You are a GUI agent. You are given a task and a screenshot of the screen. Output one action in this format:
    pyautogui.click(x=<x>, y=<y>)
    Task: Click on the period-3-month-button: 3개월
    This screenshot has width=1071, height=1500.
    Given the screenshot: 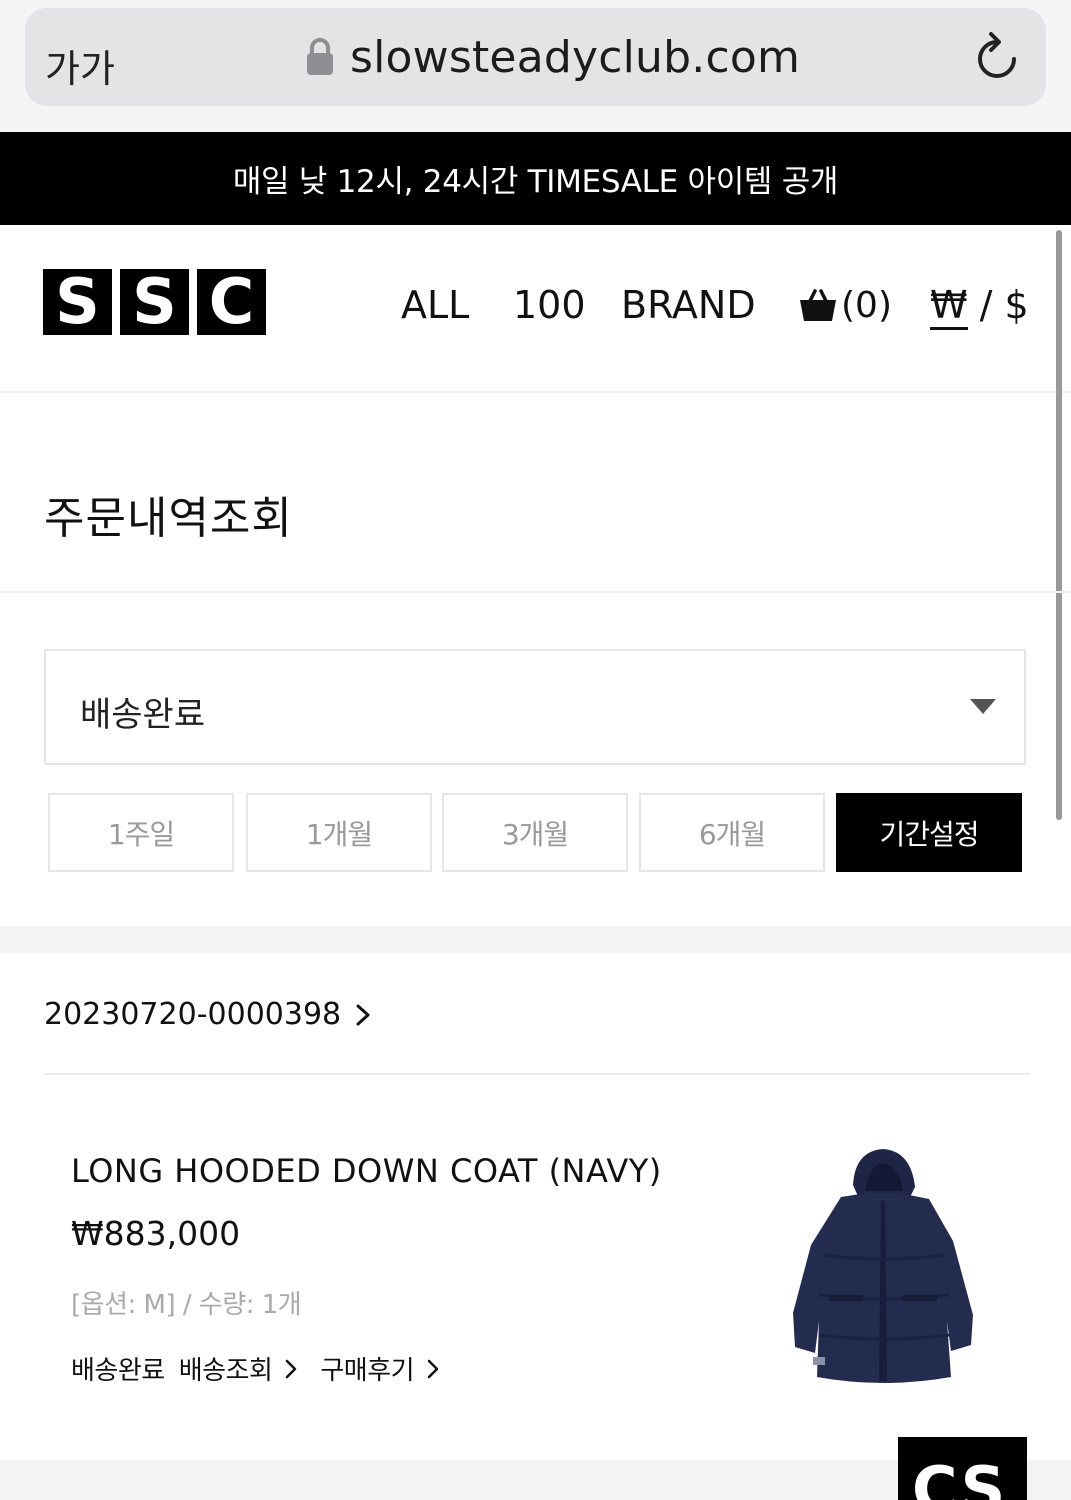 What is the action you would take?
    pyautogui.click(x=535, y=832)
    